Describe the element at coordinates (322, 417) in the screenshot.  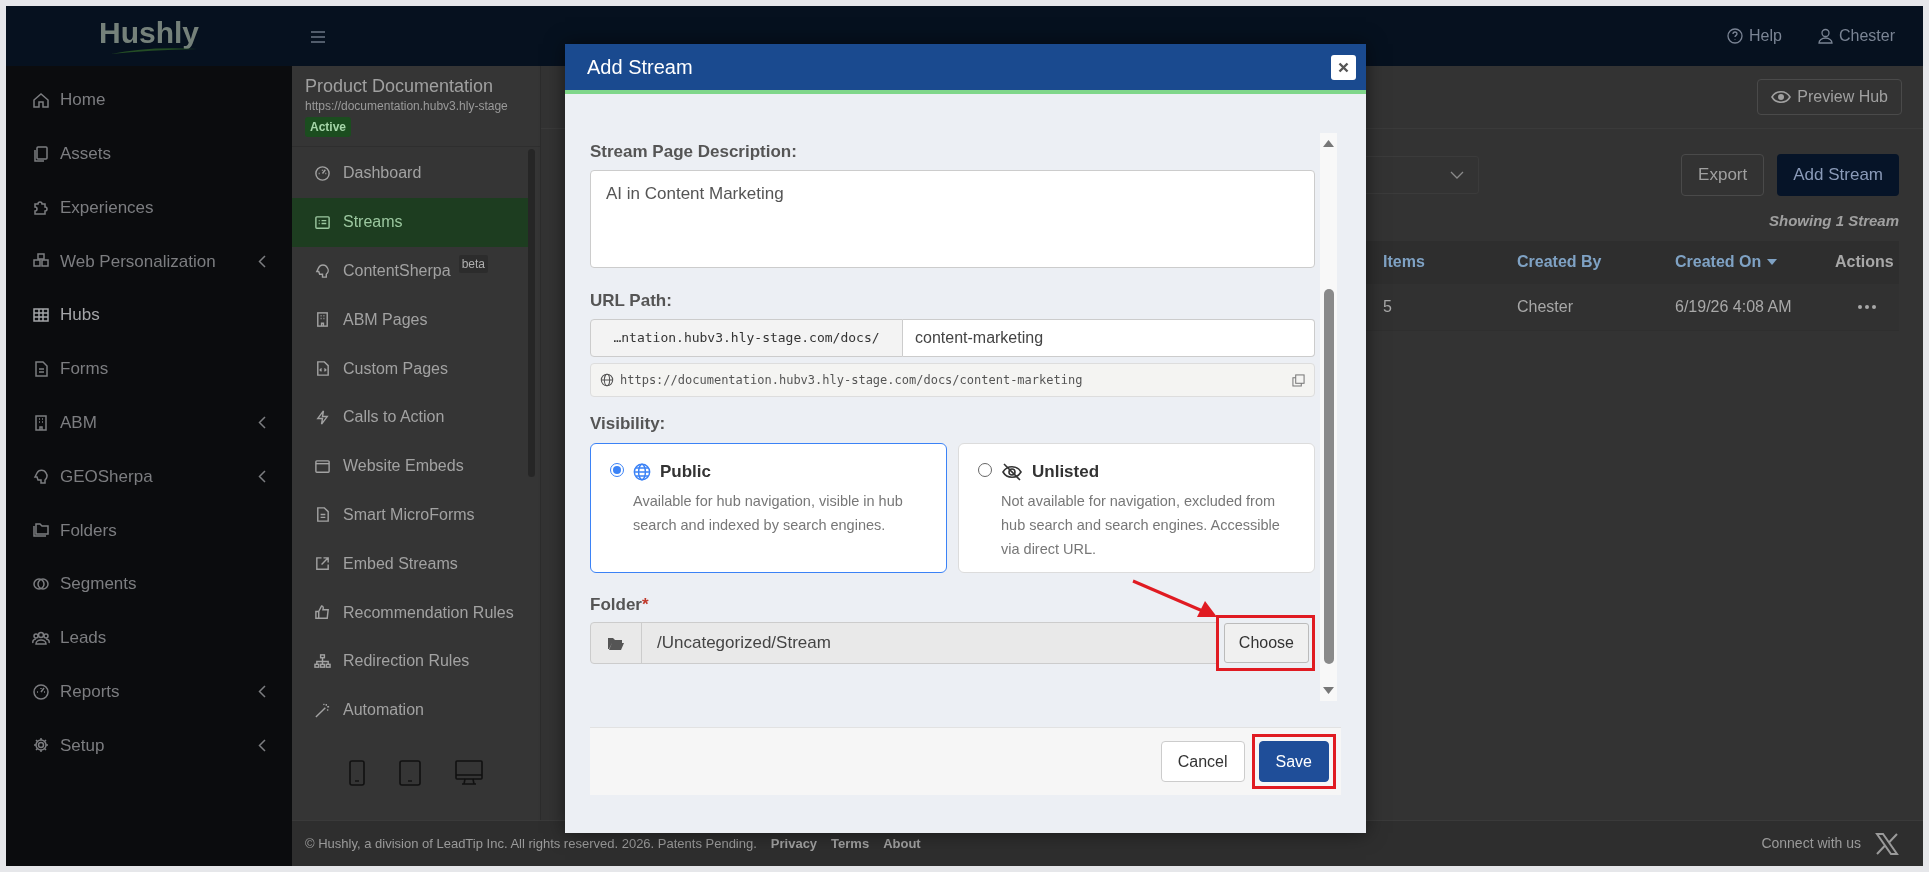
I see `lightning-icon` at that location.